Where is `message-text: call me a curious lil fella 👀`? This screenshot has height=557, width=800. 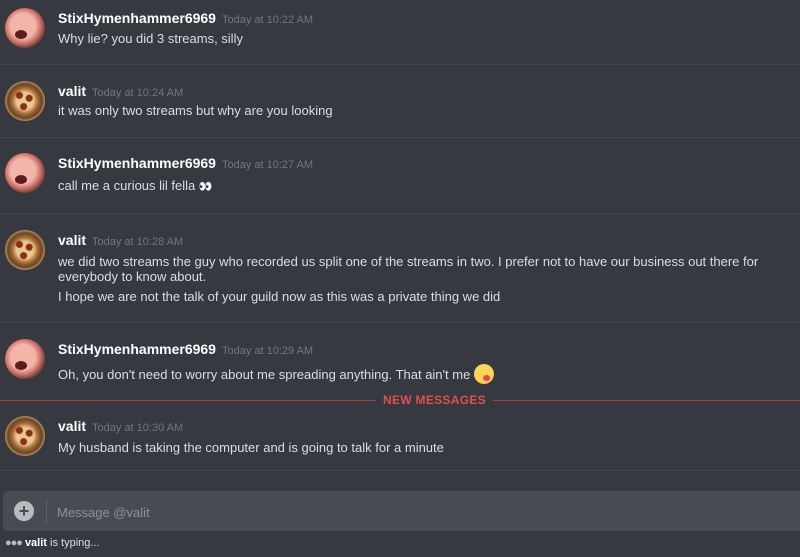
message-text: call me a curious lil fella 👀 is located at coordinates (418, 186).